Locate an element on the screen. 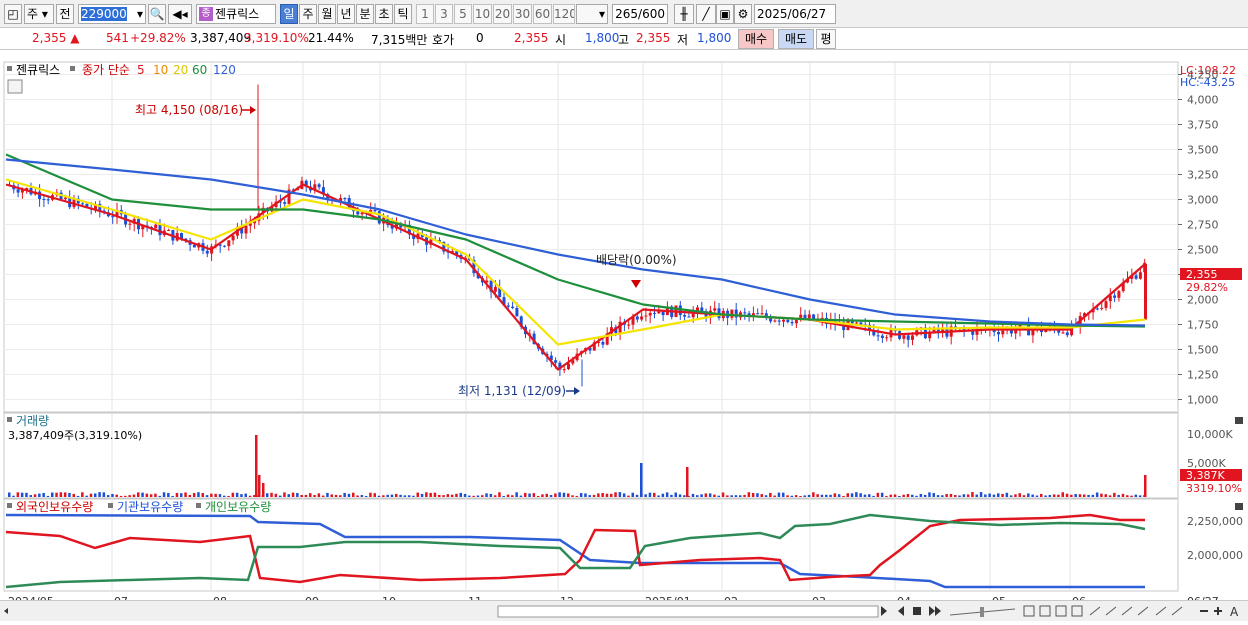 Image resolution: width=1248 pixels, height=625 pixels. scroll-thumb is located at coordinates (688, 611).